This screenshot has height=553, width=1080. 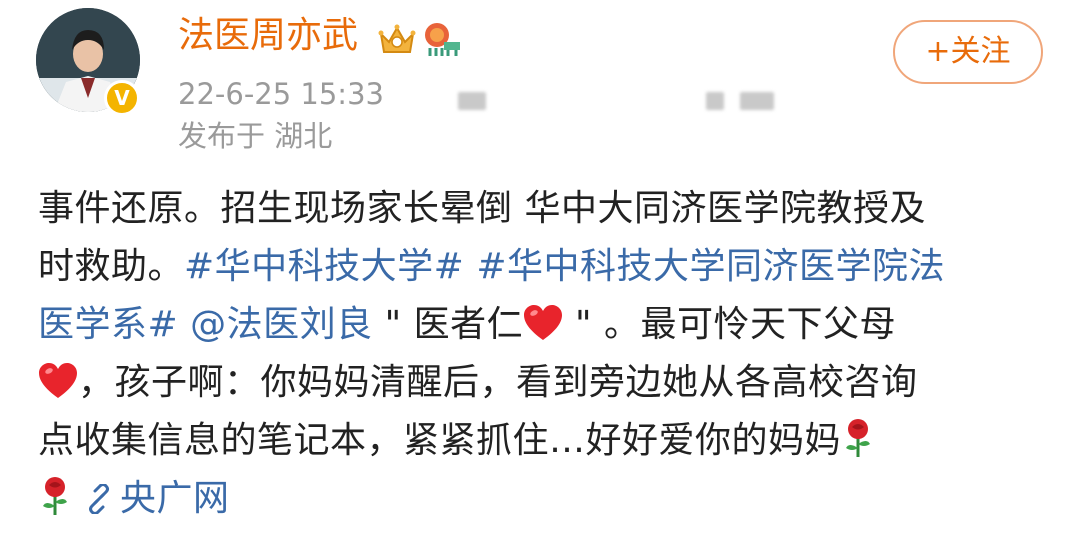 What do you see at coordinates (397, 40) in the screenshot?
I see `crown-vip-icon` at bounding box center [397, 40].